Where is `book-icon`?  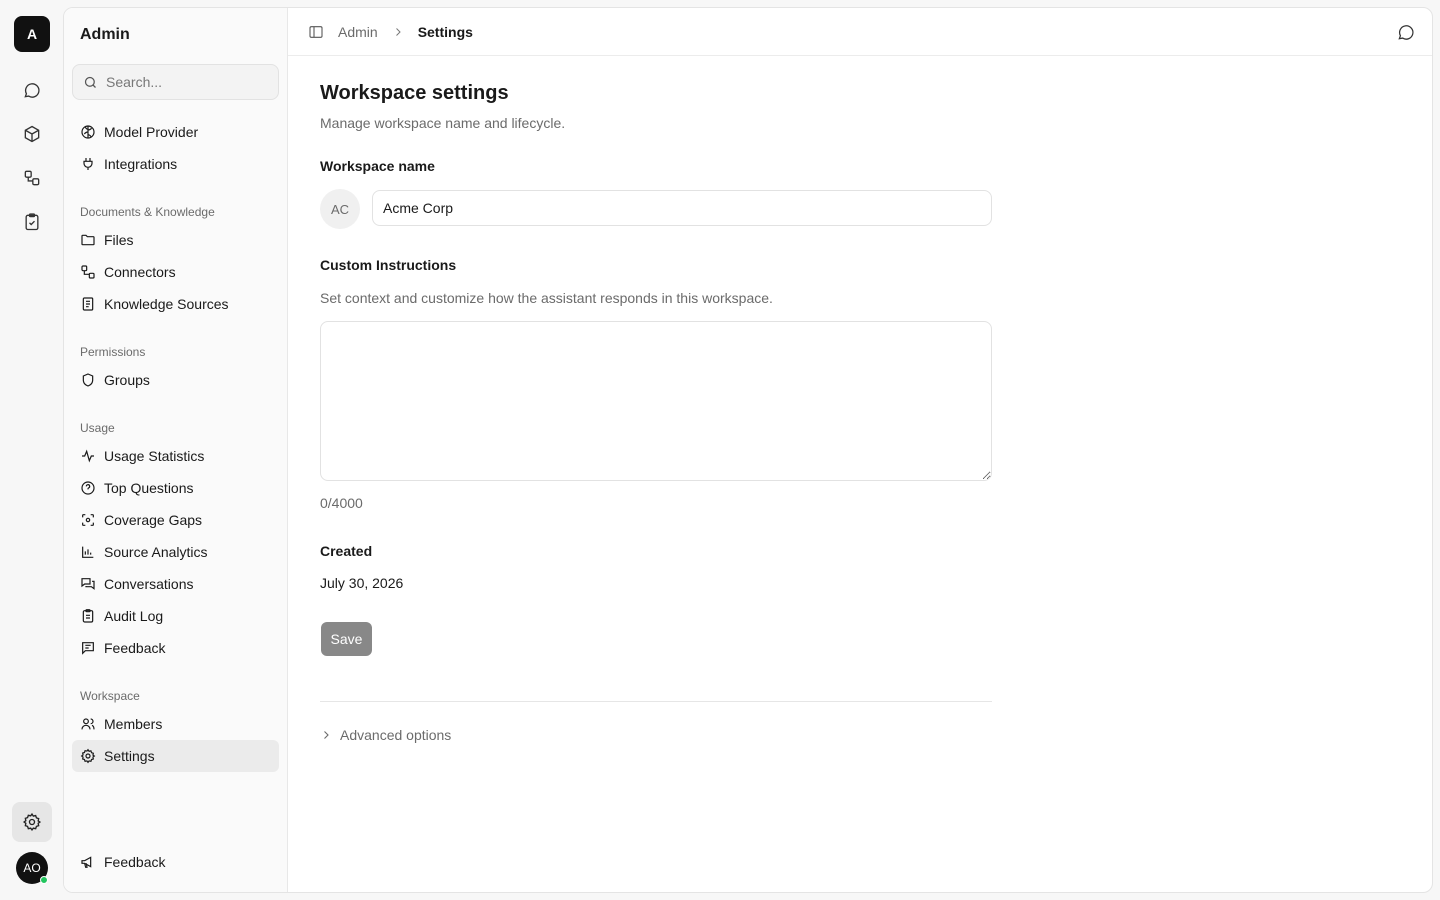 book-icon is located at coordinates (88, 304).